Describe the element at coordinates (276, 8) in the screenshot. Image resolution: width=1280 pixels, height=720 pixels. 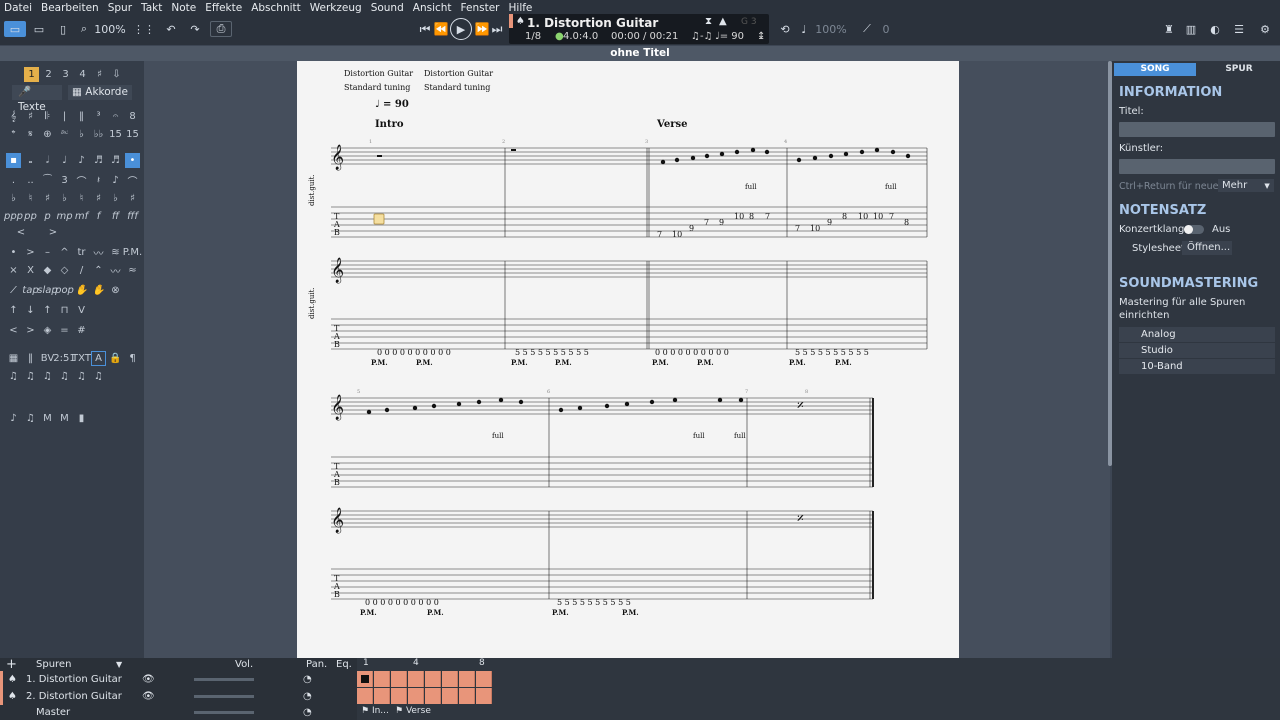
I see `menu-abschnitt: Abschnitt` at that location.